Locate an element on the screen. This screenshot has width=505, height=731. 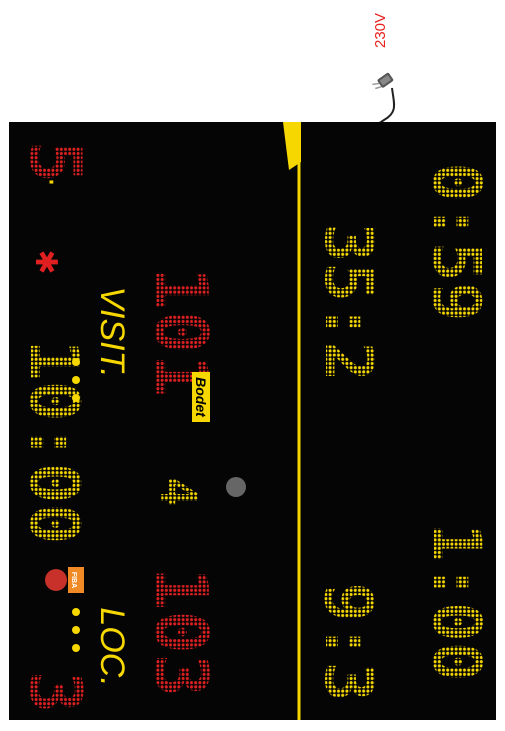
home-label: LOC. is located at coordinates (112, 646).